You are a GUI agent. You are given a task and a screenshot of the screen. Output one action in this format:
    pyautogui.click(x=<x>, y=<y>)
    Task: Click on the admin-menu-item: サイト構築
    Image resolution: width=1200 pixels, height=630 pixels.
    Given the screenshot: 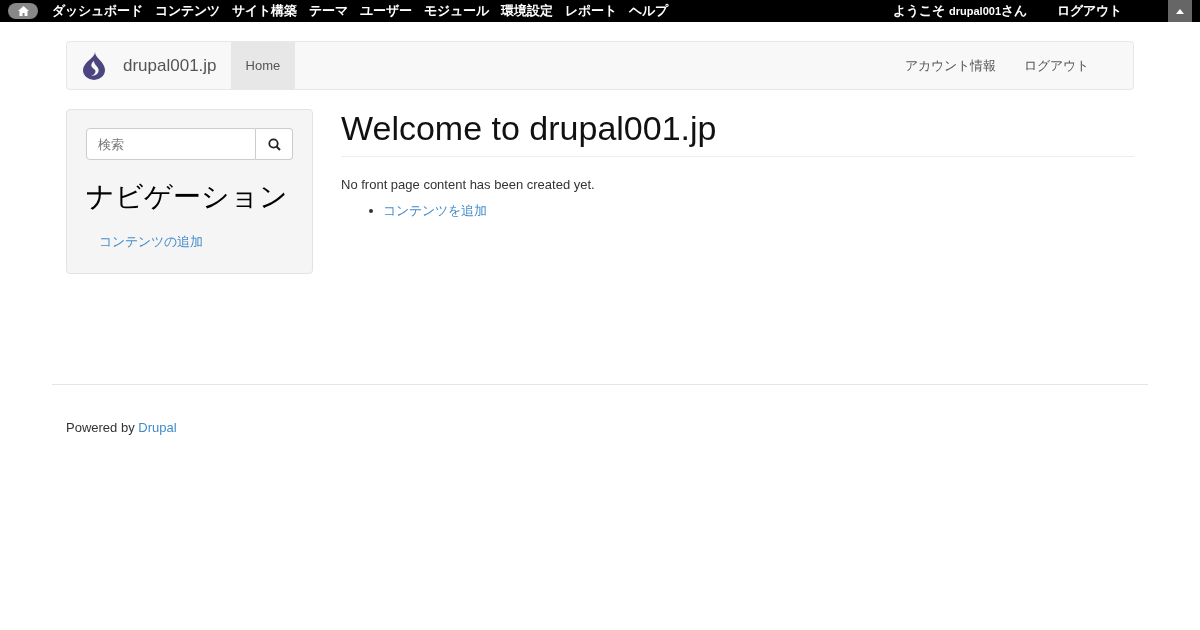 What is the action you would take?
    pyautogui.click(x=264, y=11)
    